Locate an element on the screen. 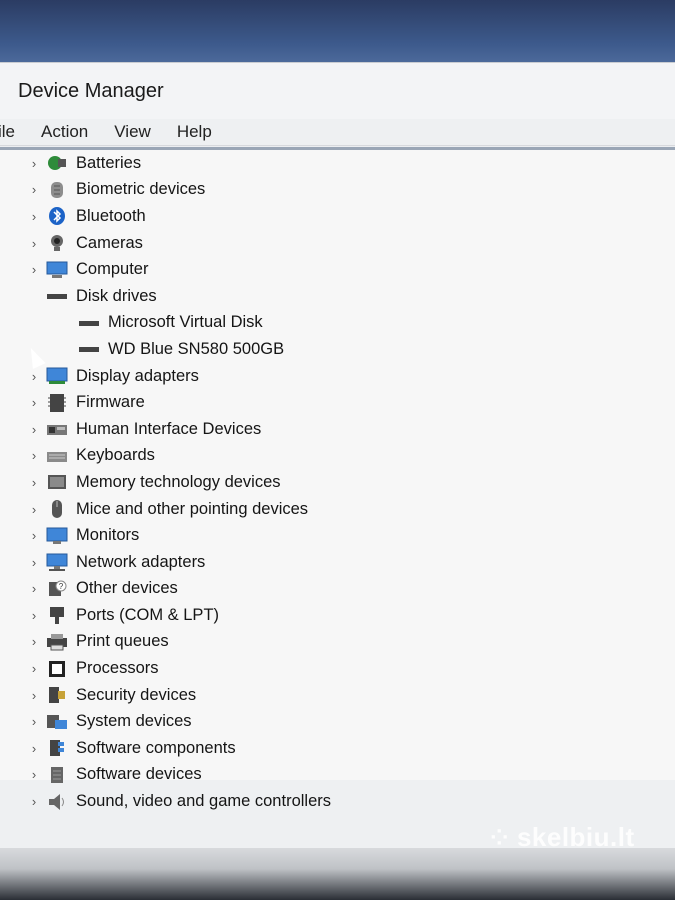 This screenshot has width=675, height=900. device-tree-category: › Network adapters is located at coordinates (177, 562).